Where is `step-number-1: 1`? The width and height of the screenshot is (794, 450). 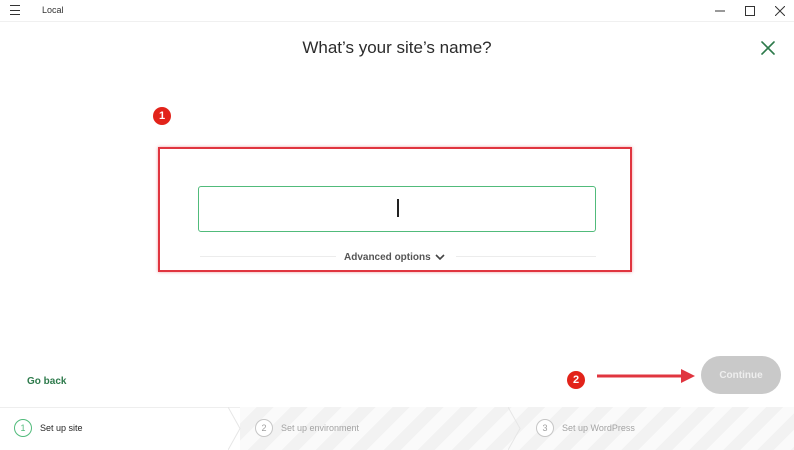
step-number-1: 1 is located at coordinates (23, 428).